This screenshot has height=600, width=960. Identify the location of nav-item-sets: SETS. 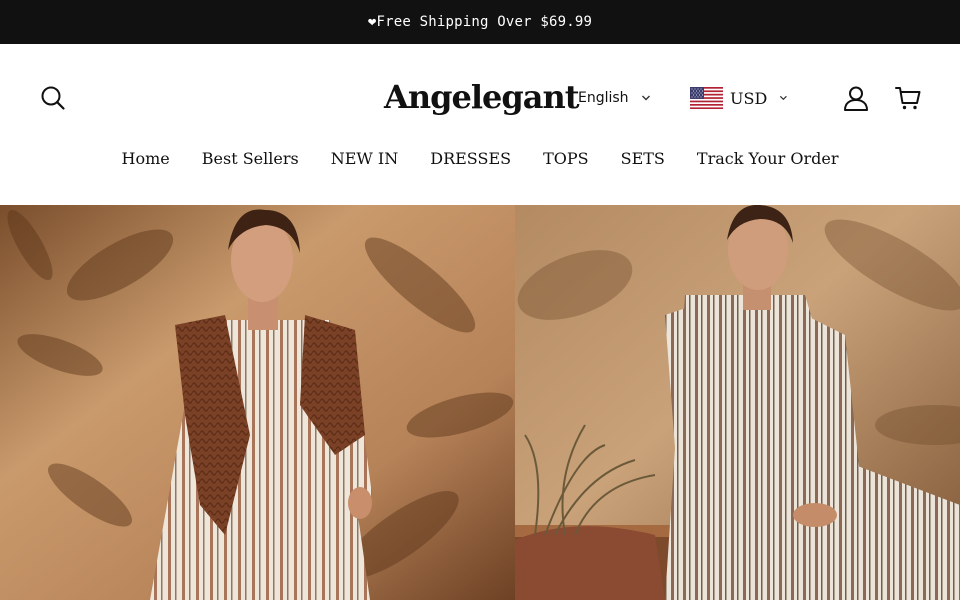
(643, 158).